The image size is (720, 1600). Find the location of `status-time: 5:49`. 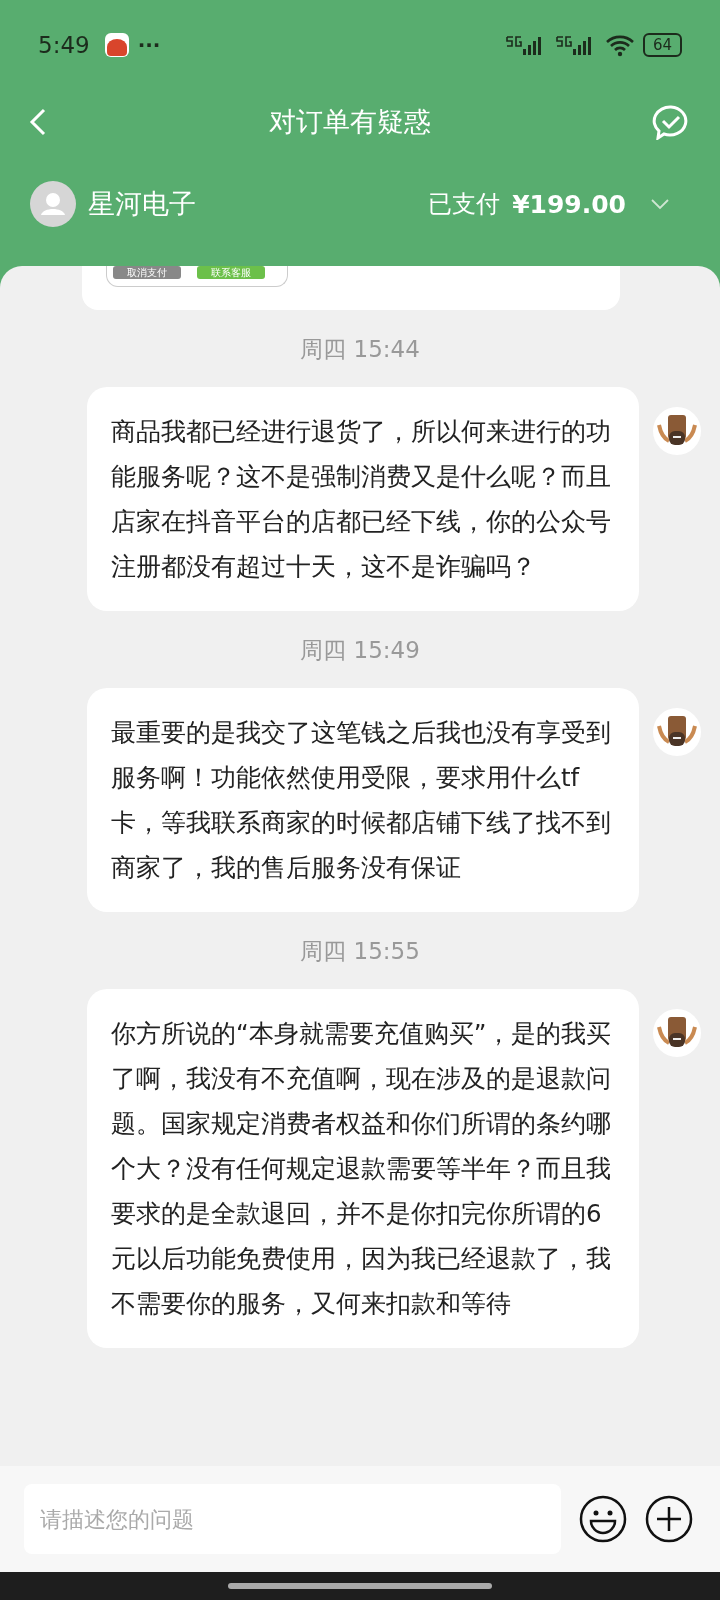

status-time: 5:49 is located at coordinates (64, 45).